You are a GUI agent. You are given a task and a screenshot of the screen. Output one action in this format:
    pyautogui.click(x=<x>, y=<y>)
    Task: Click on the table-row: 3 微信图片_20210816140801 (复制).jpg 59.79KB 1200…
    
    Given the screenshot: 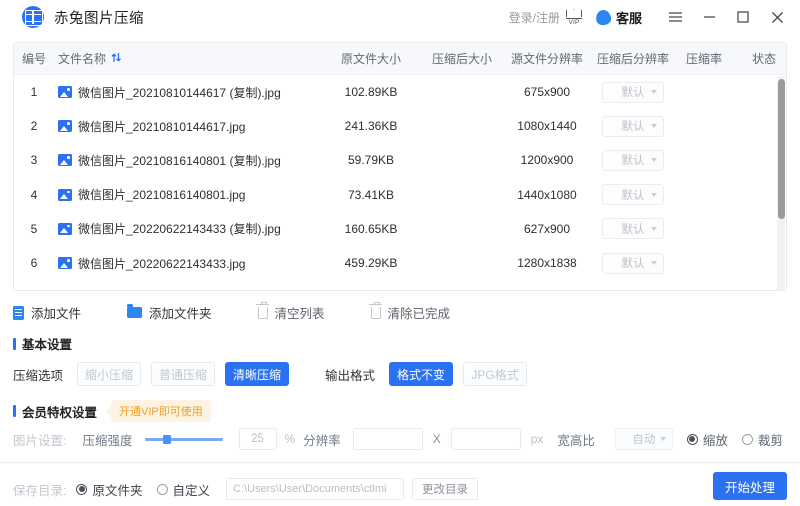 What is the action you would take?
    pyautogui.click(x=400, y=160)
    